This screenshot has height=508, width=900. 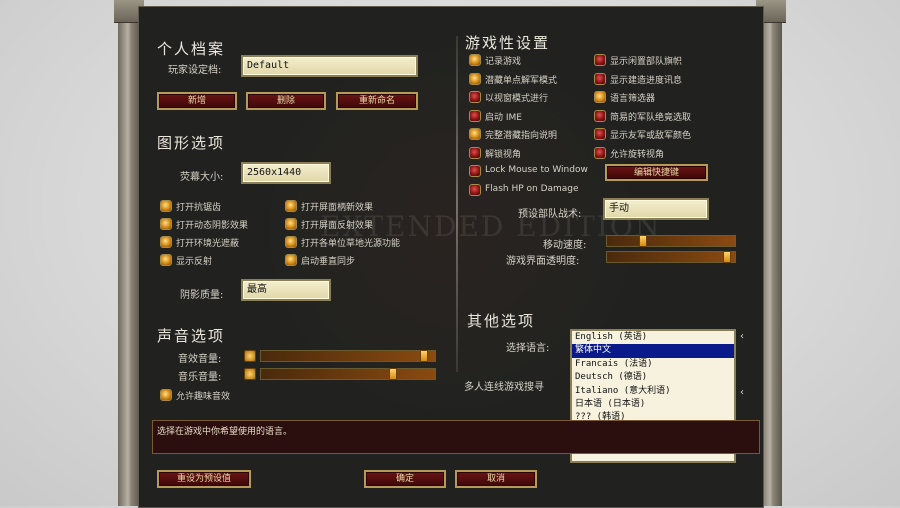 I want to click on dynamic-shadow-checkbox, so click(x=166, y=224).